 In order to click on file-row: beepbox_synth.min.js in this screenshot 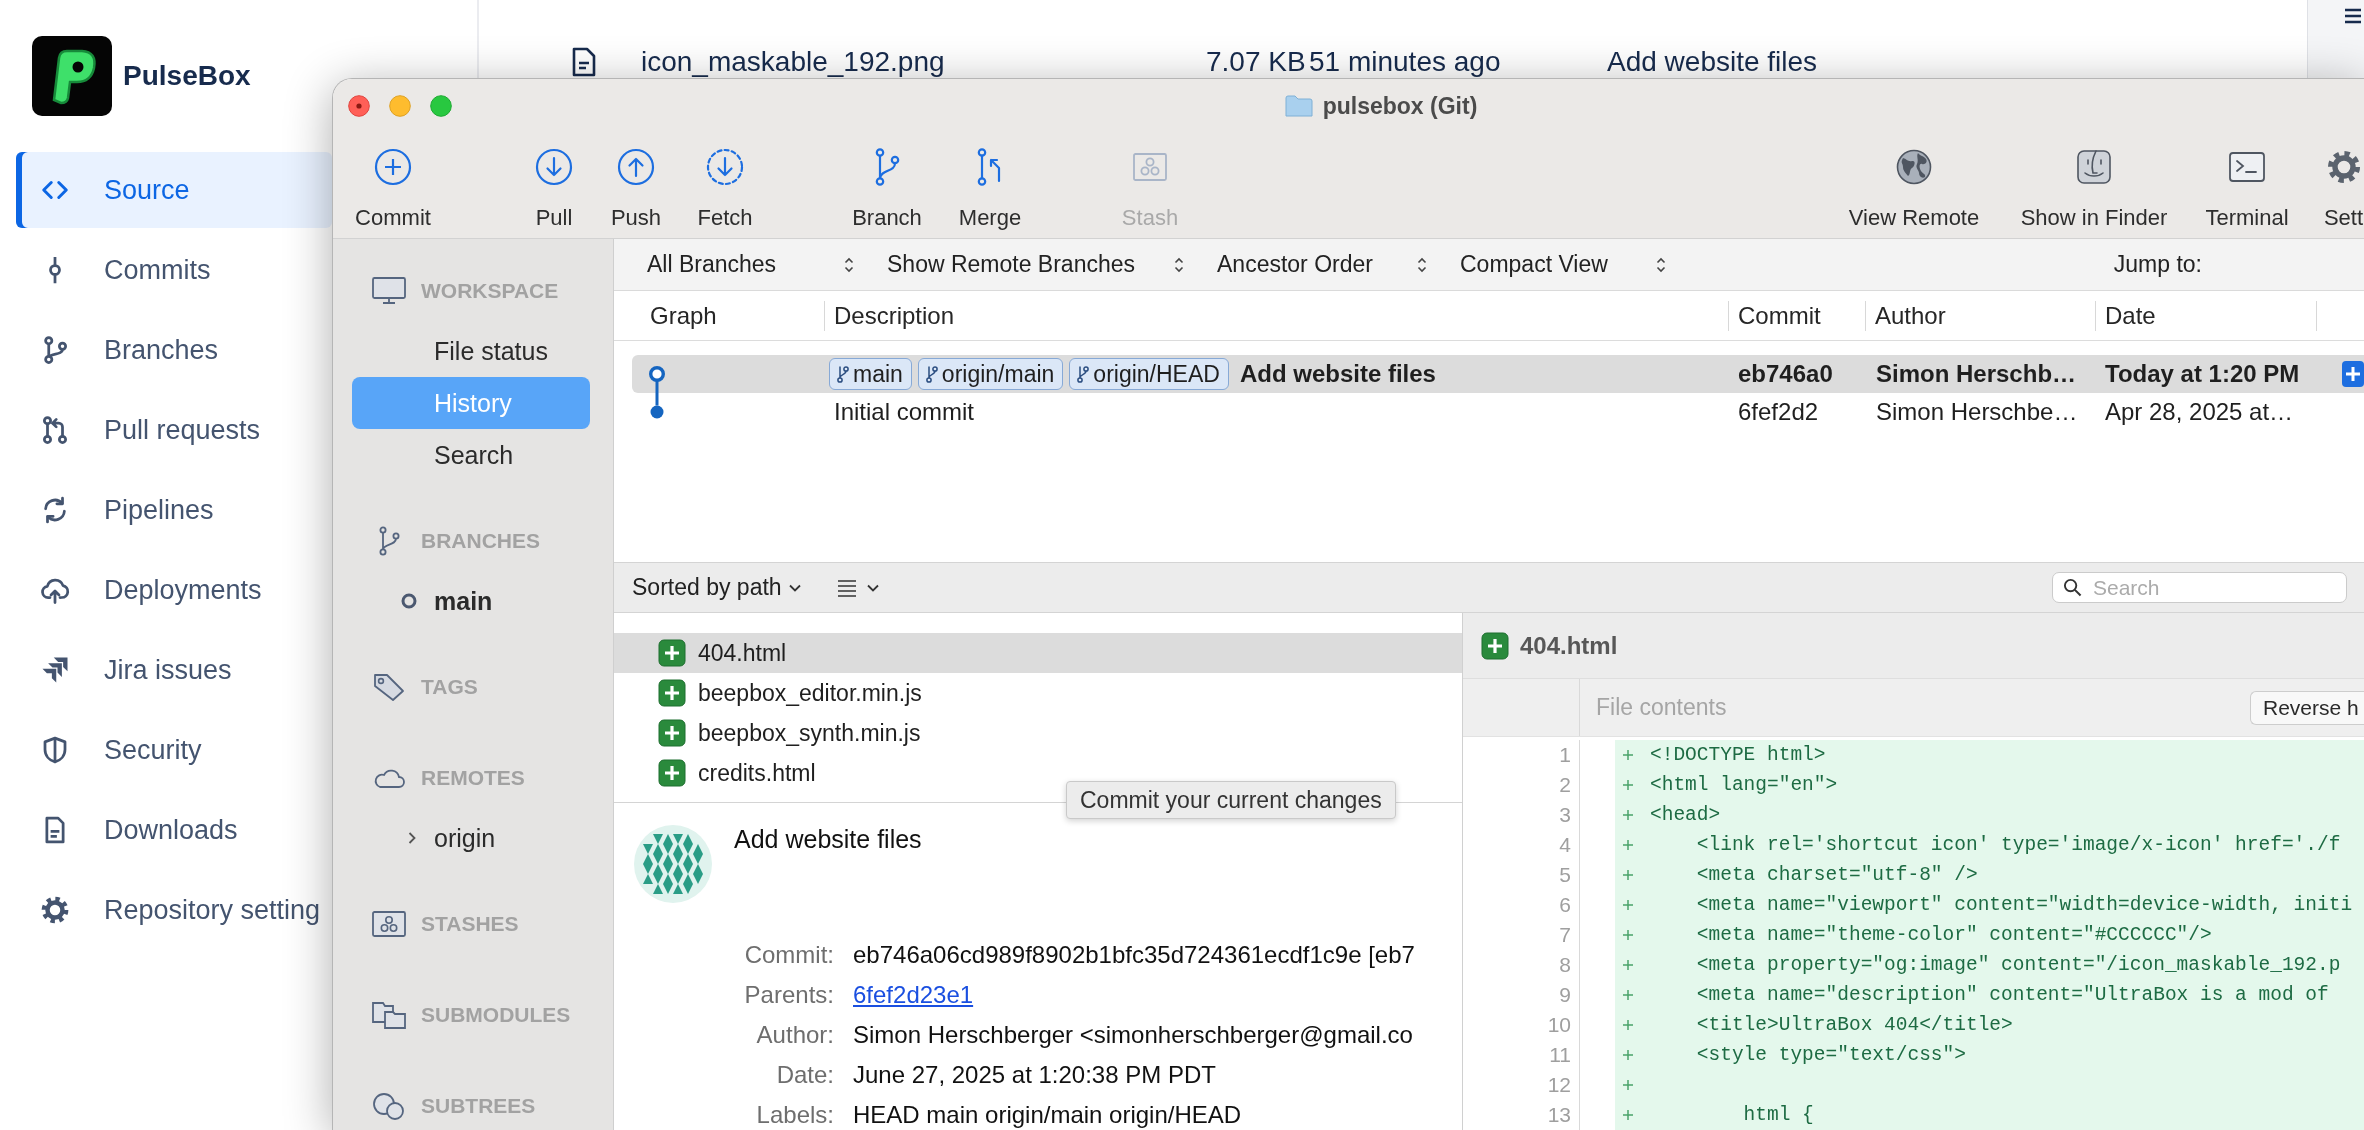, I will do `click(1038, 733)`.